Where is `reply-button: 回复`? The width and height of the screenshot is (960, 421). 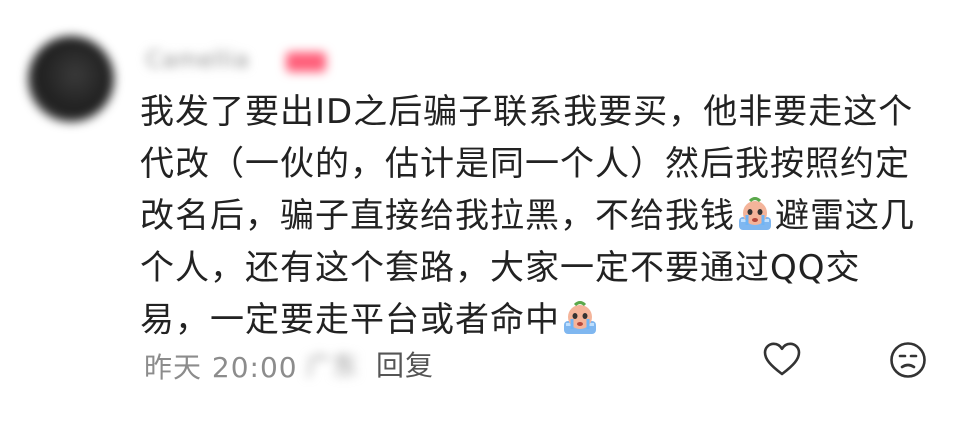
reply-button: 回复 is located at coordinates (405, 364).